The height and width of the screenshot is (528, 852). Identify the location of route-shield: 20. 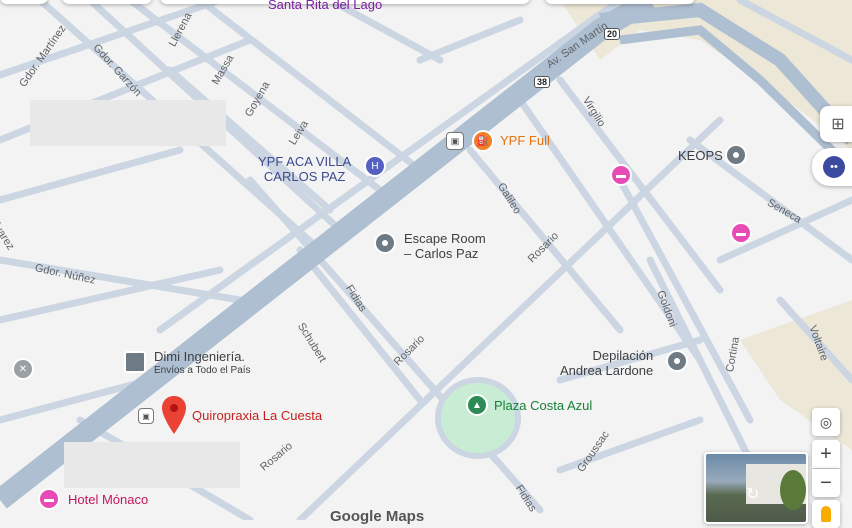
(612, 34).